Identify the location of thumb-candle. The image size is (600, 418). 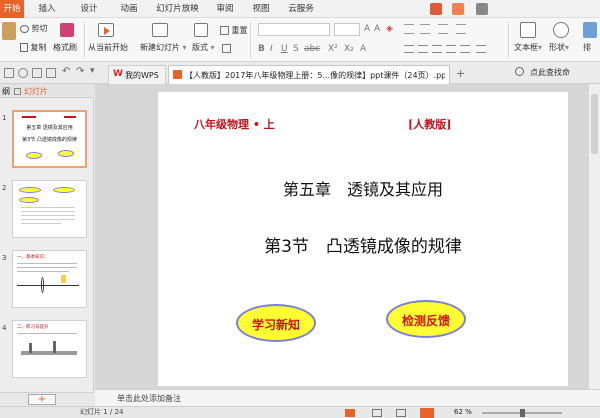
(63, 279).